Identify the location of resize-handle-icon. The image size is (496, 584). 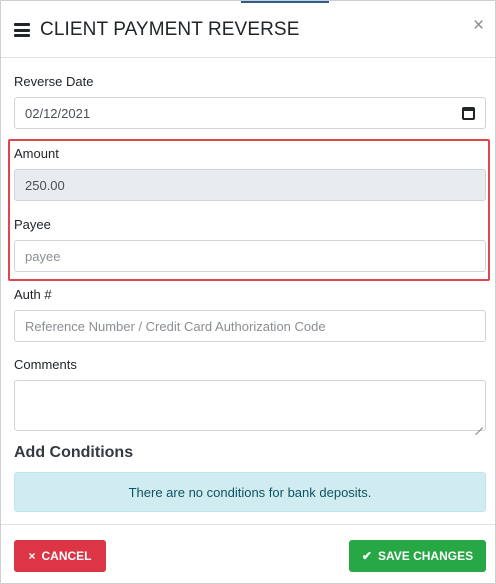
(479, 424).